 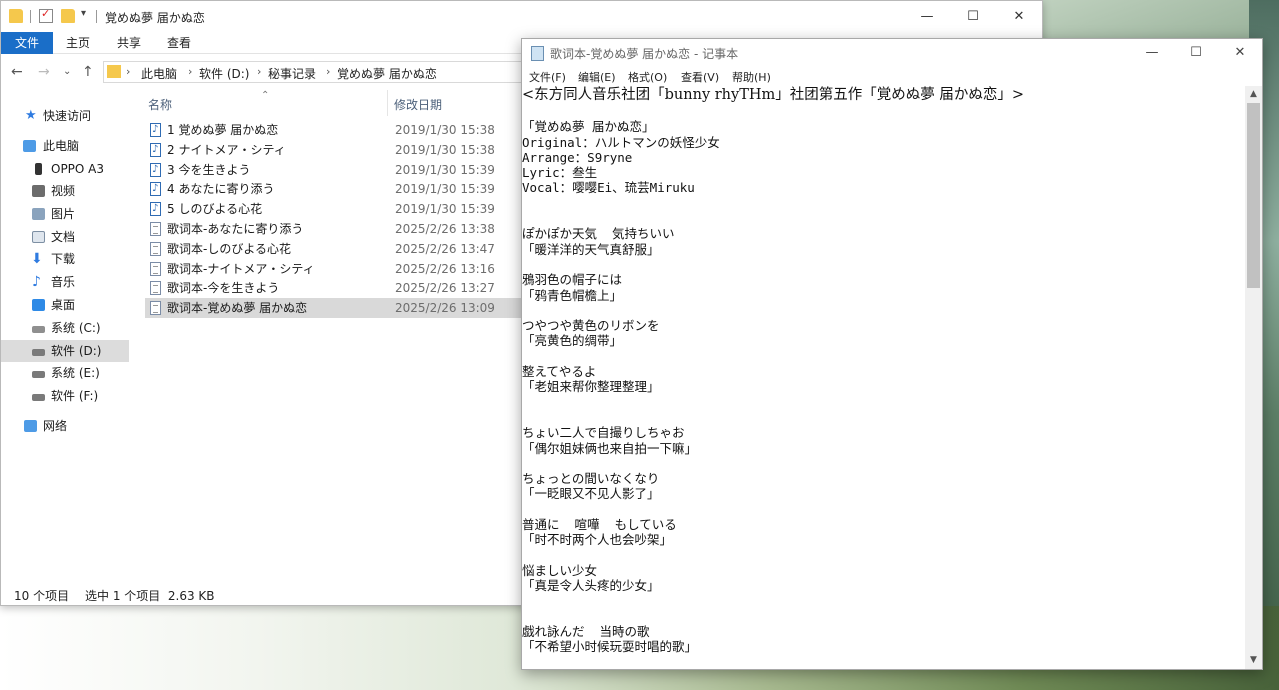 I want to click on menu-format: 格式(O), so click(x=647, y=77).